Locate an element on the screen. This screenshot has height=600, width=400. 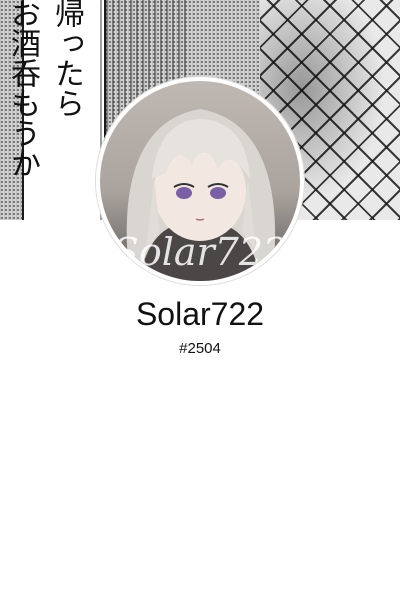
avatar-illustration: Solar722 is located at coordinates (200, 195).